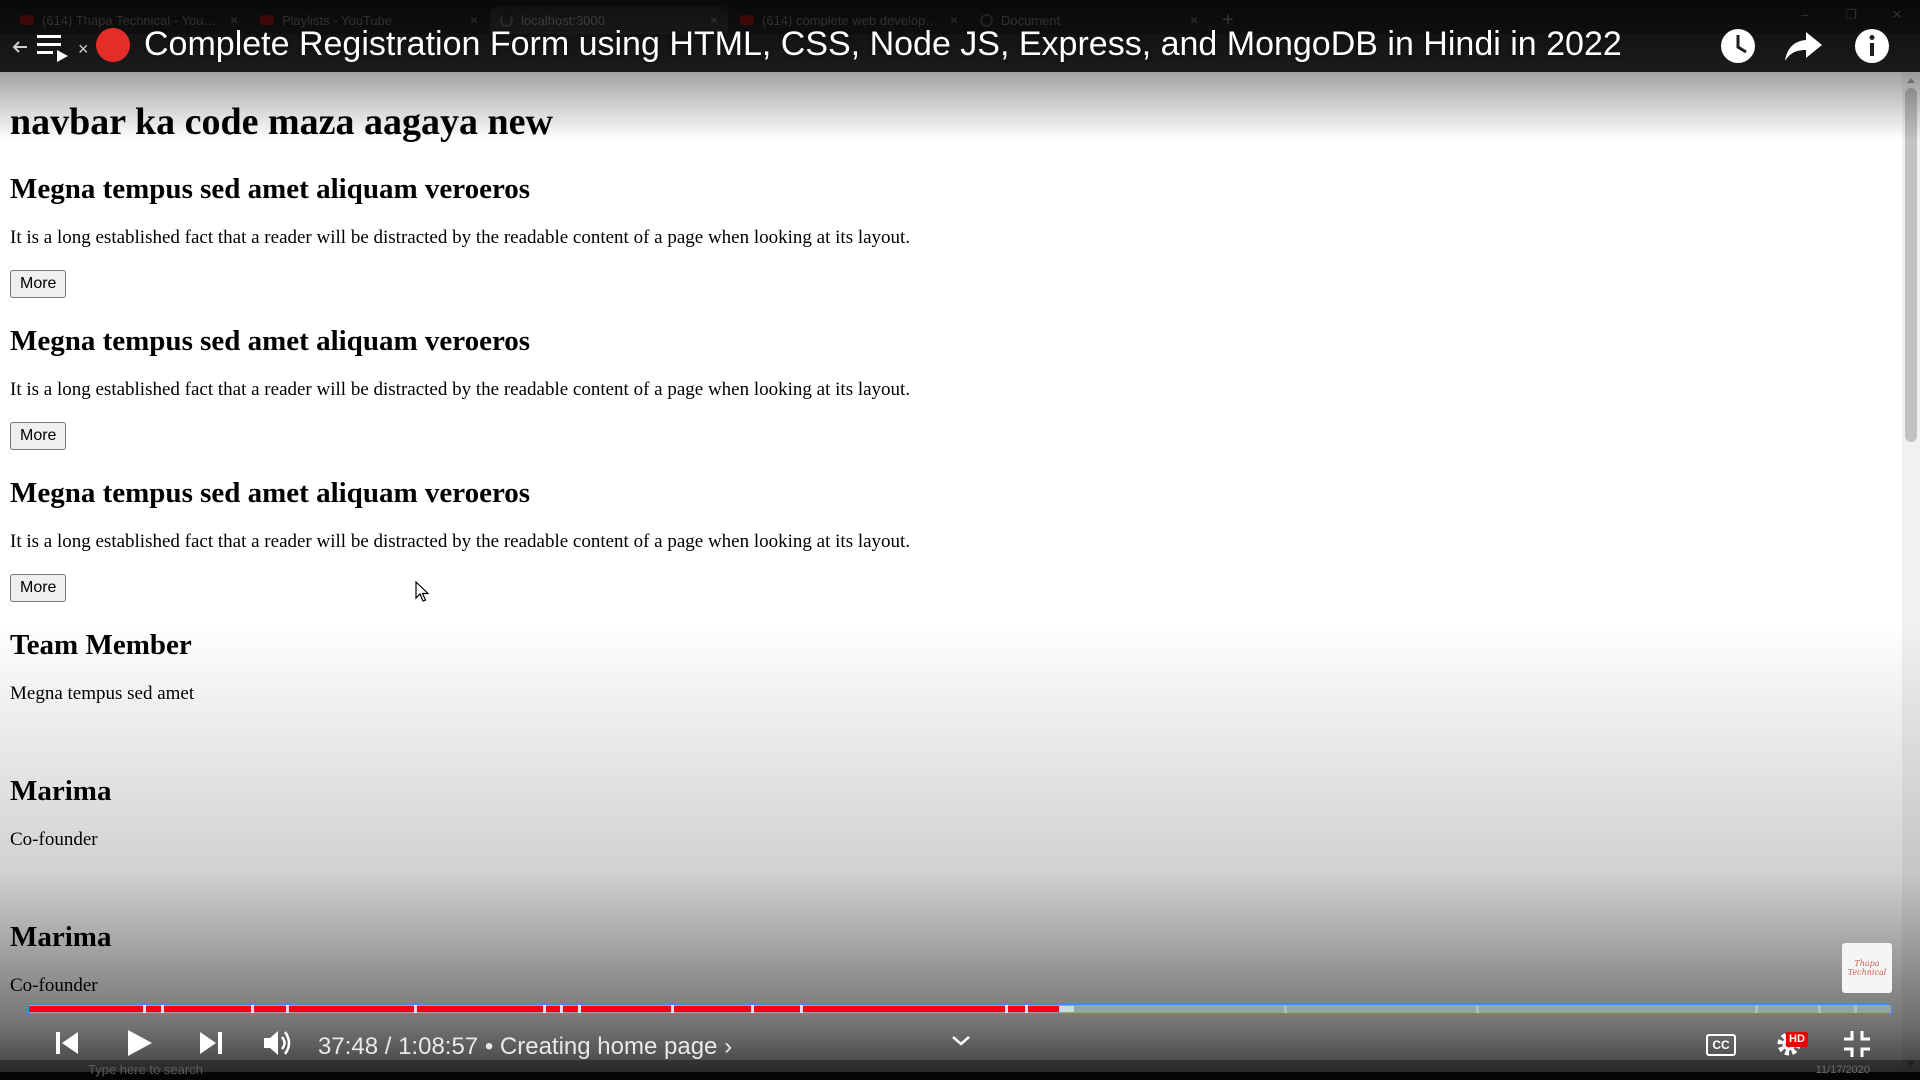 This screenshot has width=1920, height=1080. Describe the element at coordinates (1911, 80) in the screenshot. I see `scroll-up-icon` at that location.